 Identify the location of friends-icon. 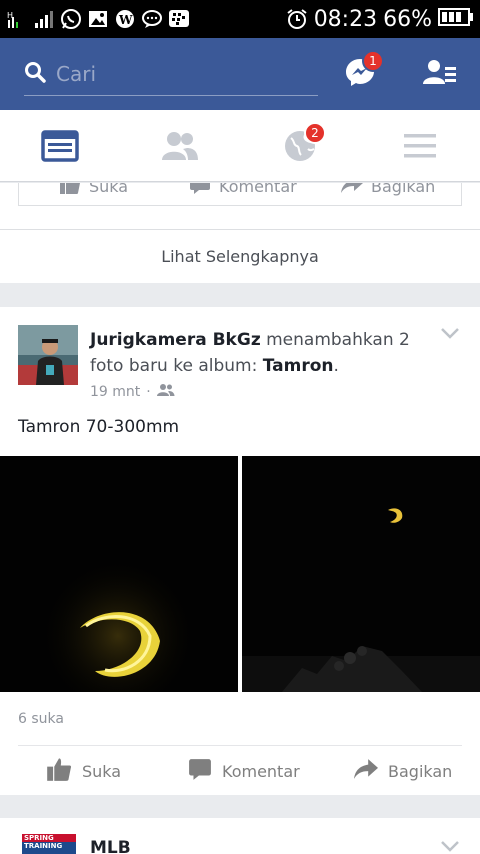
(180, 146).